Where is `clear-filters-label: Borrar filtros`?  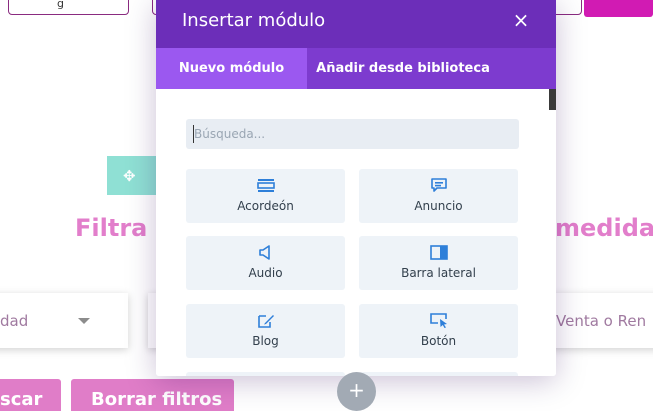
clear-filters-label: Borrar filtros is located at coordinates (157, 399).